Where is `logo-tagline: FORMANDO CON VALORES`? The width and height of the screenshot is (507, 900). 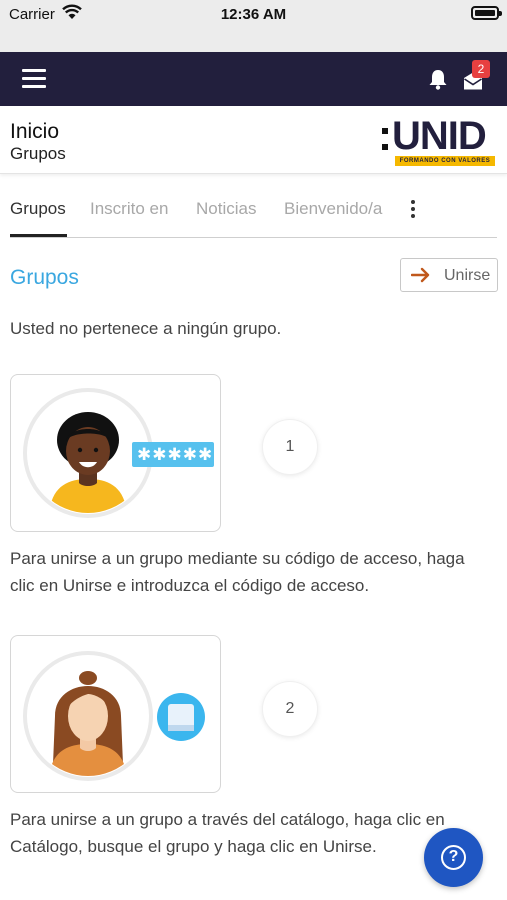 logo-tagline: FORMANDO CON VALORES is located at coordinates (445, 161).